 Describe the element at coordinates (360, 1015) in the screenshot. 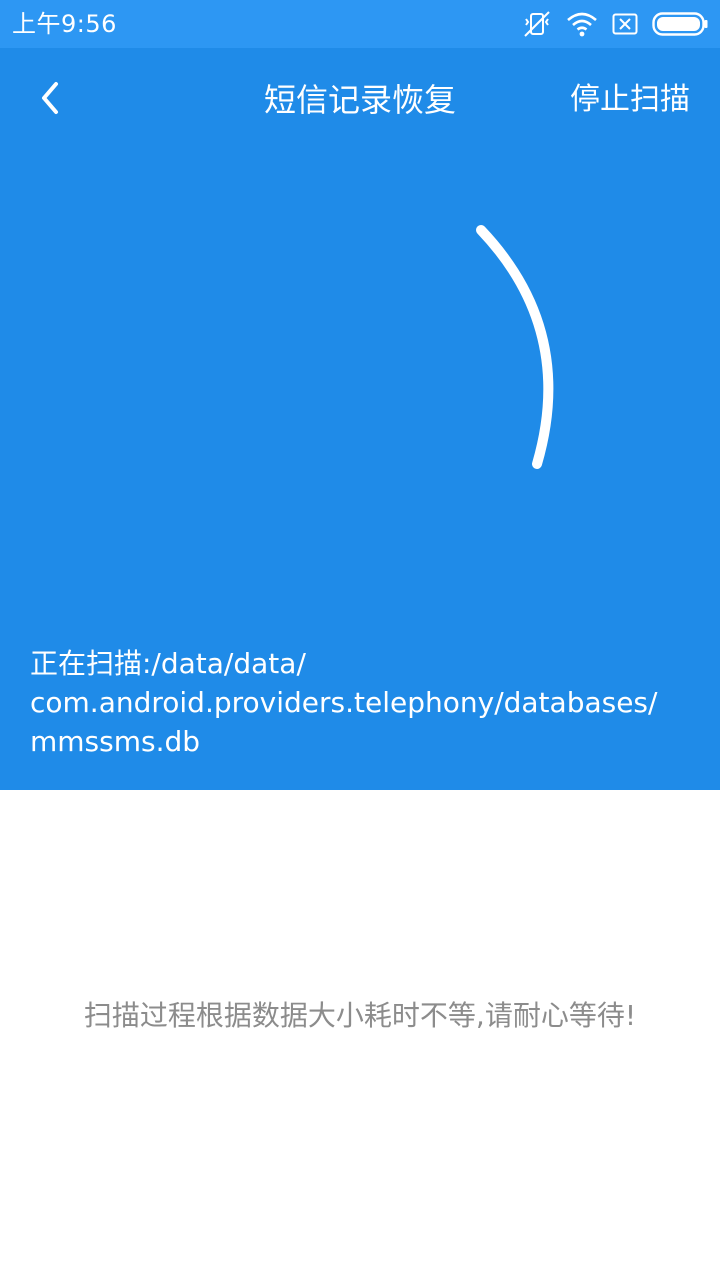

I see `wait-hint-text: 扫描过程根据数据大小耗时不等,请耐心等待!` at that location.